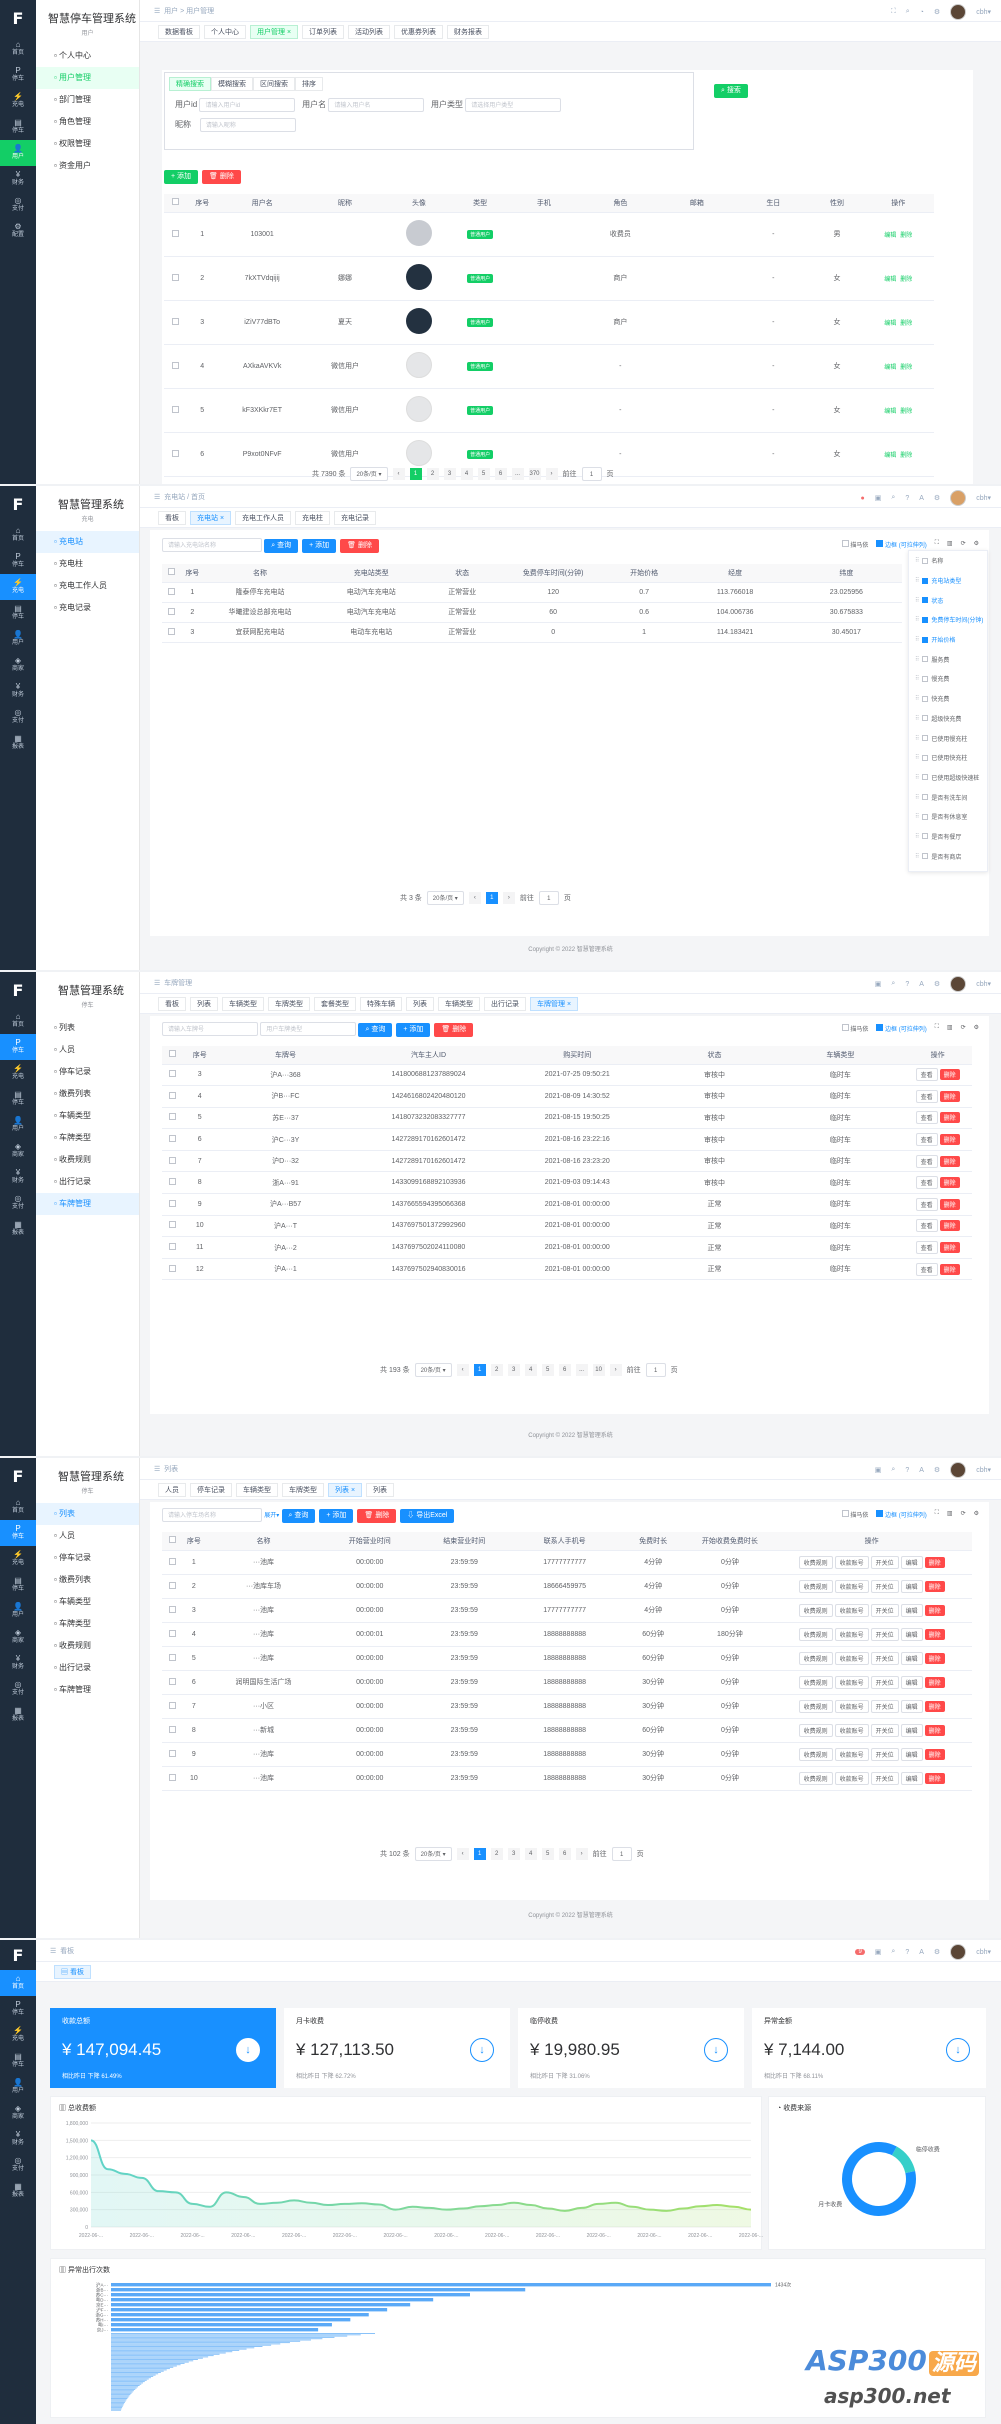  What do you see at coordinates (731, 91) in the screenshot?
I see `search-button: ⌕ 搜索` at bounding box center [731, 91].